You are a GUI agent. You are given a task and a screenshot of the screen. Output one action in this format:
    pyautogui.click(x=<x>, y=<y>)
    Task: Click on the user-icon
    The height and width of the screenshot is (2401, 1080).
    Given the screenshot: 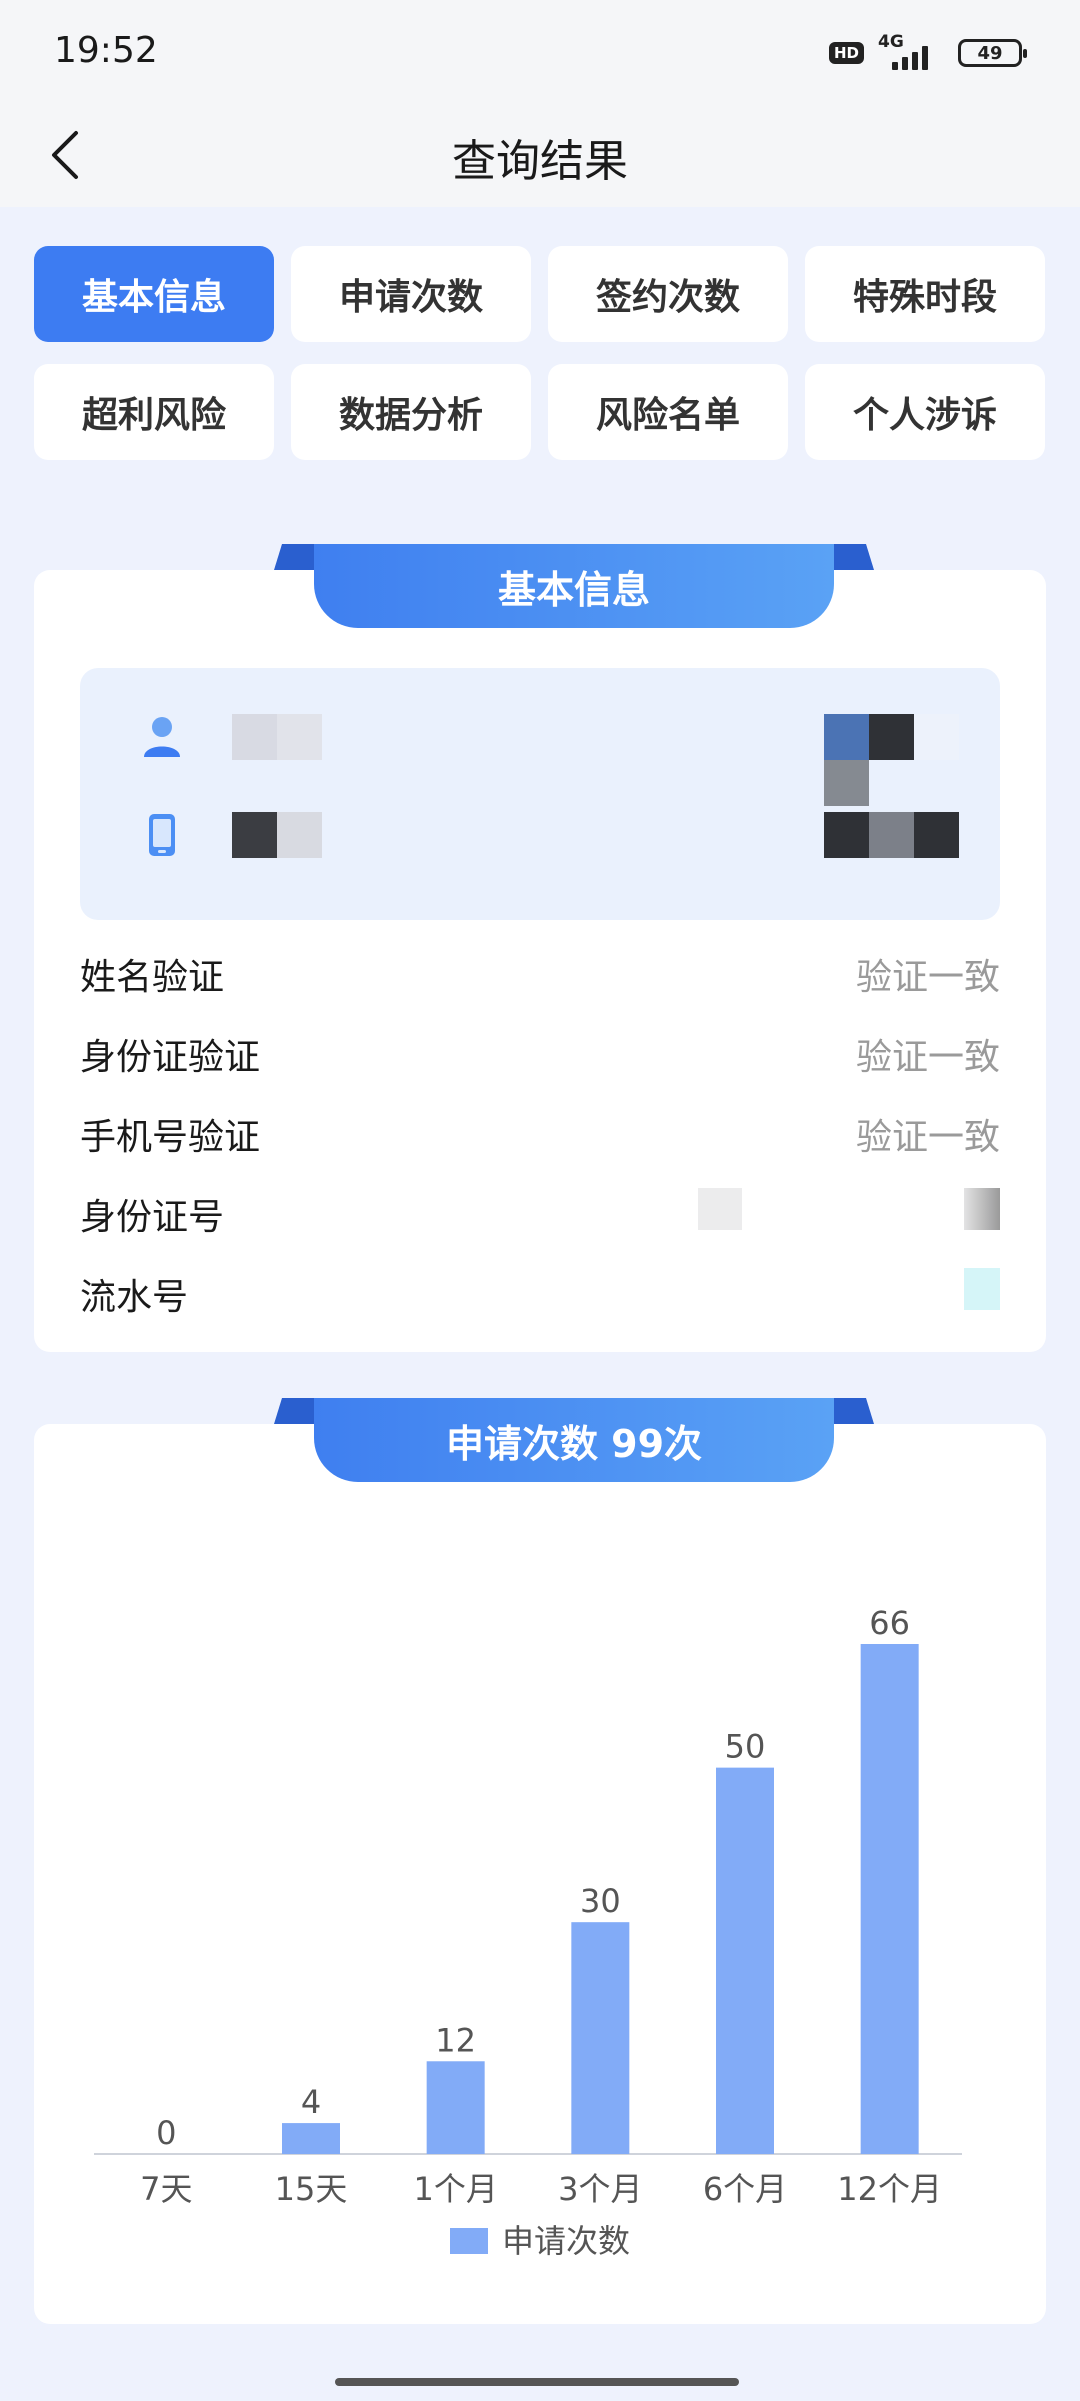 What is the action you would take?
    pyautogui.click(x=162, y=737)
    